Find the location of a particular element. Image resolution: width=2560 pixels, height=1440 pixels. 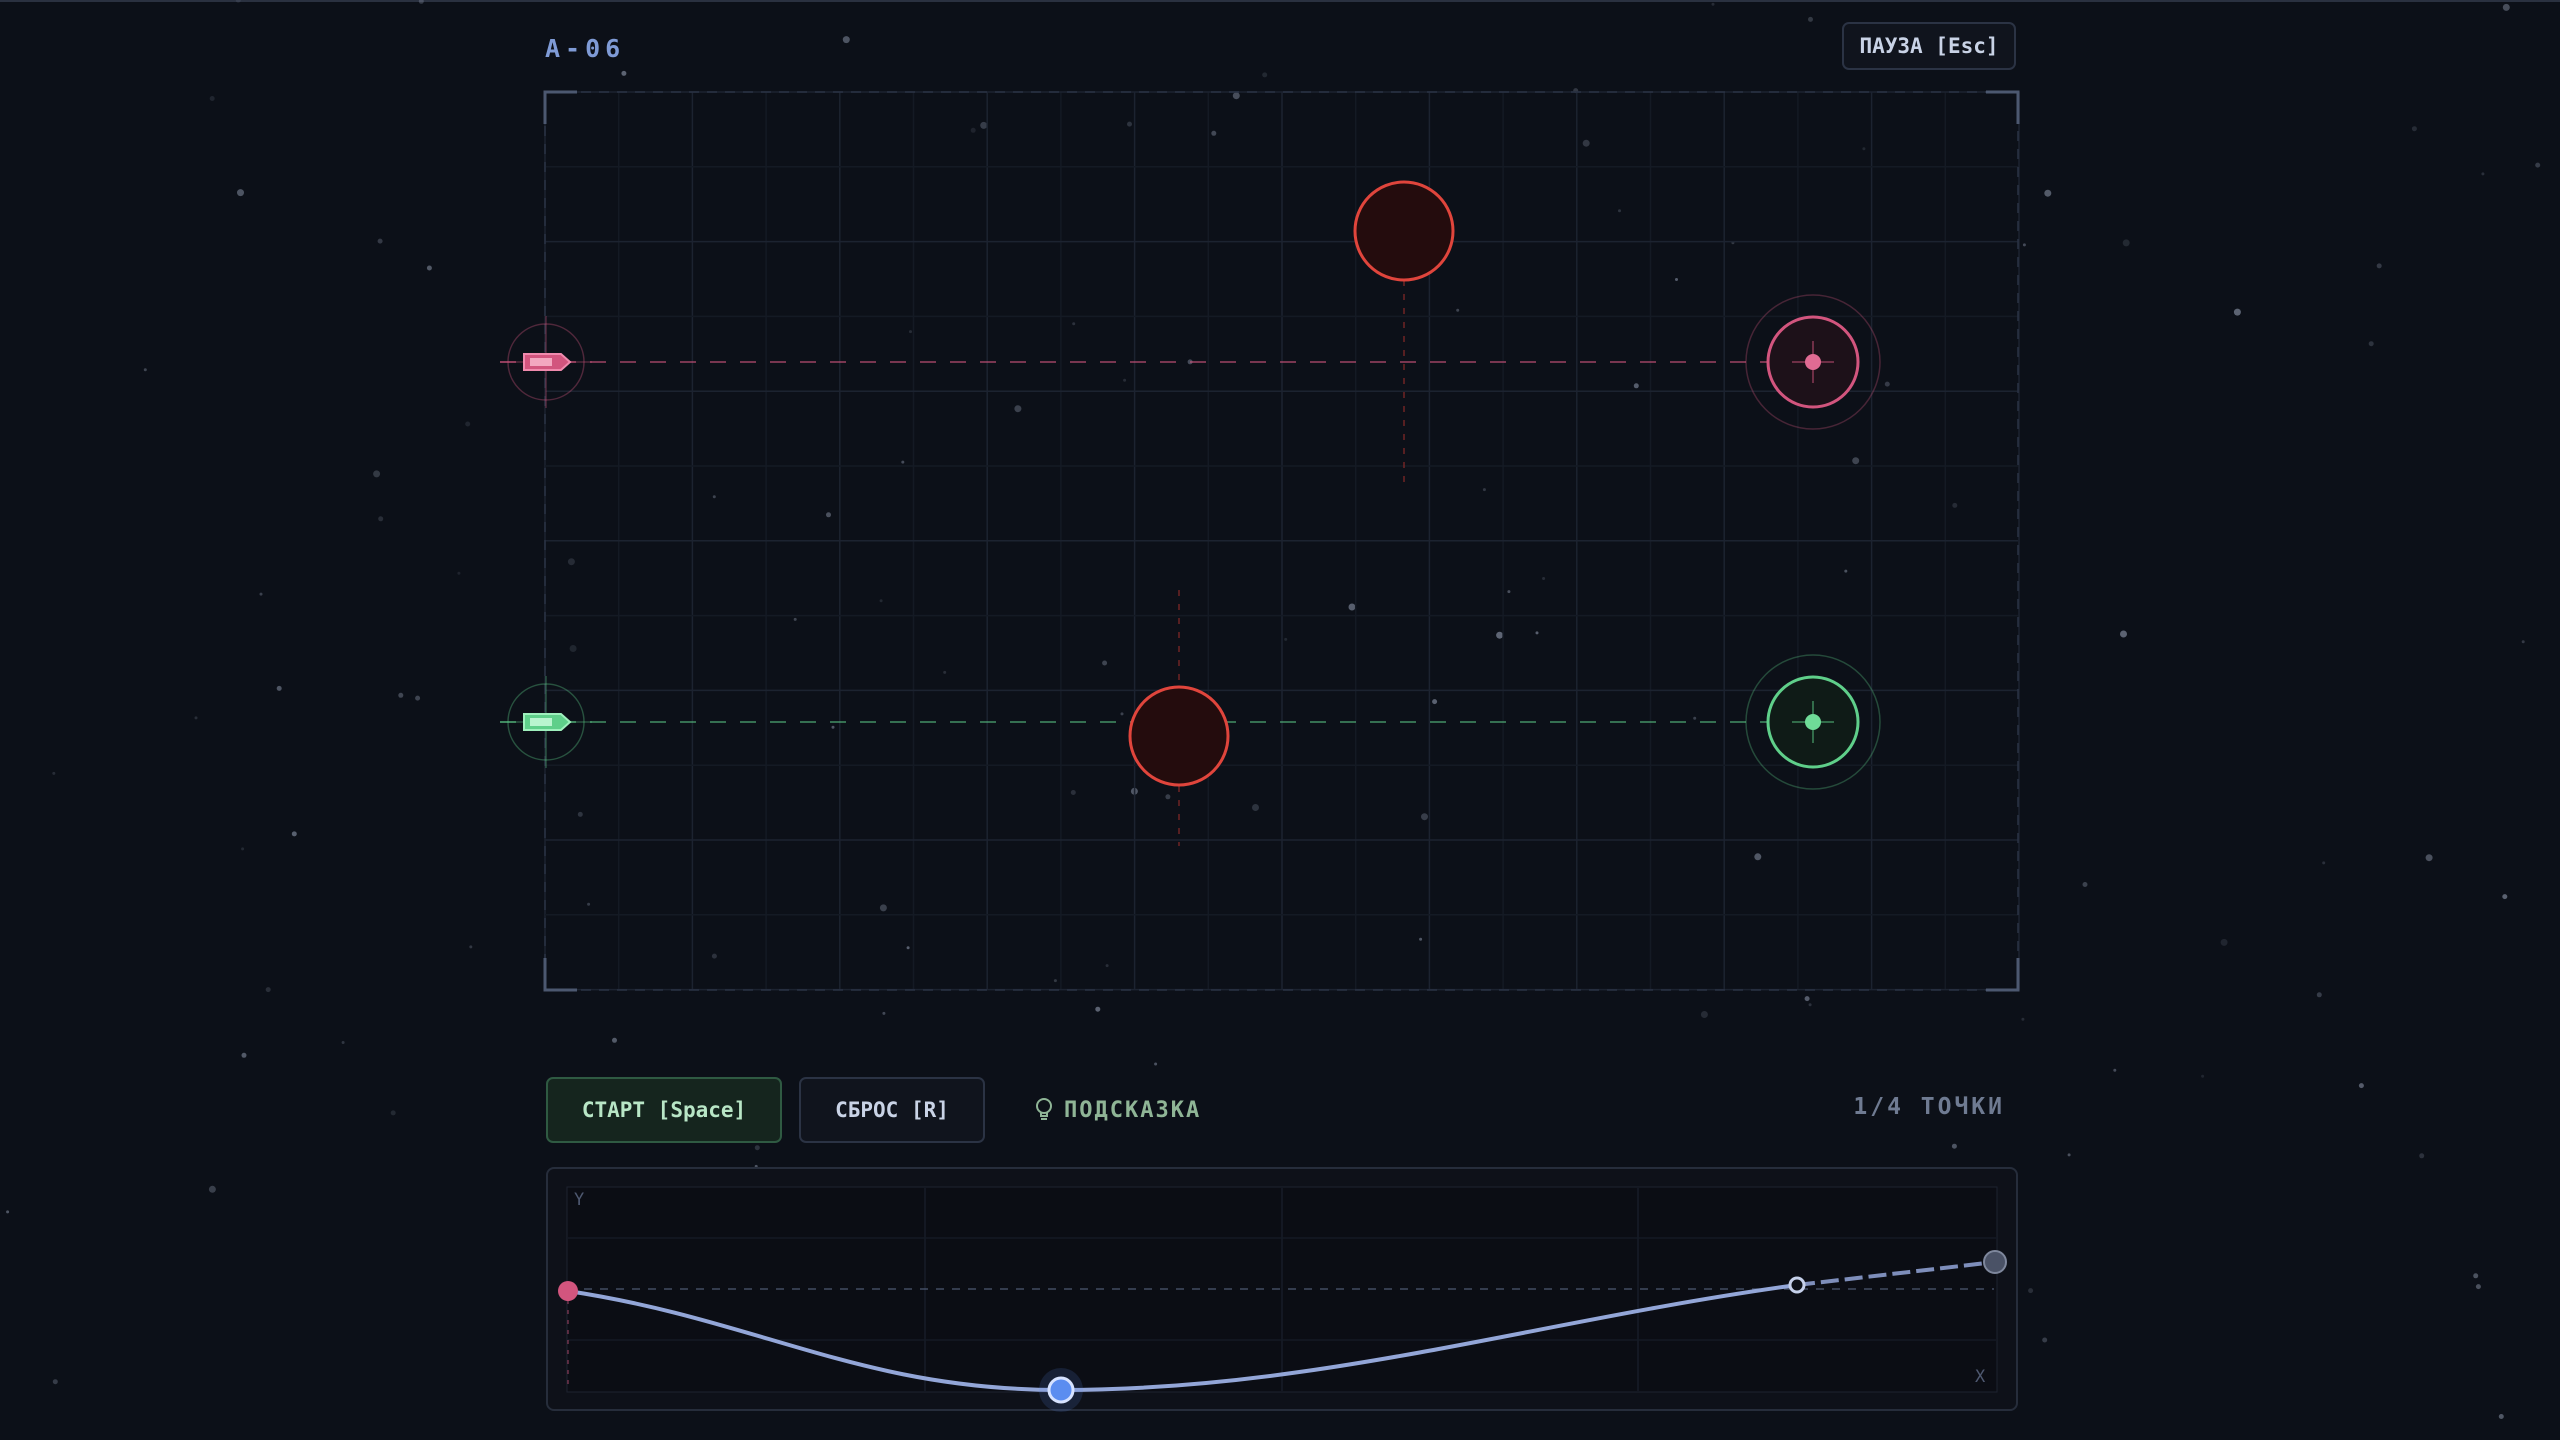

red-obstacle-top is located at coordinates (1404, 231).